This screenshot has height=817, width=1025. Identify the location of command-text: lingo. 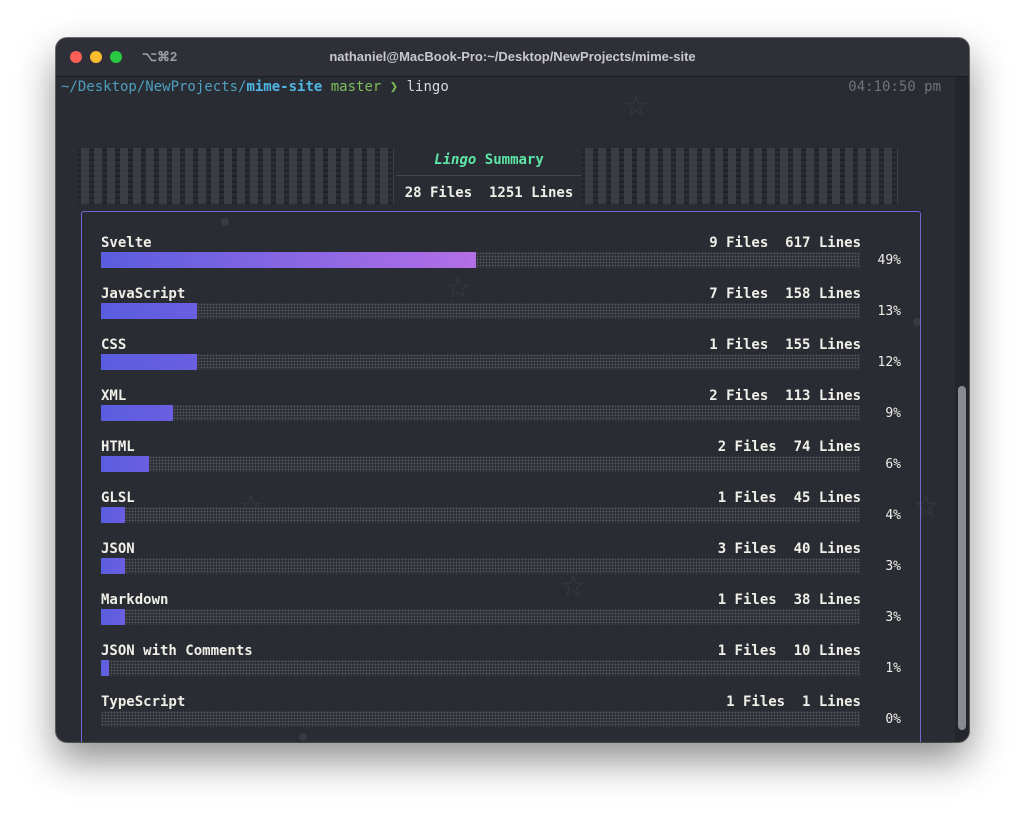
(427, 87).